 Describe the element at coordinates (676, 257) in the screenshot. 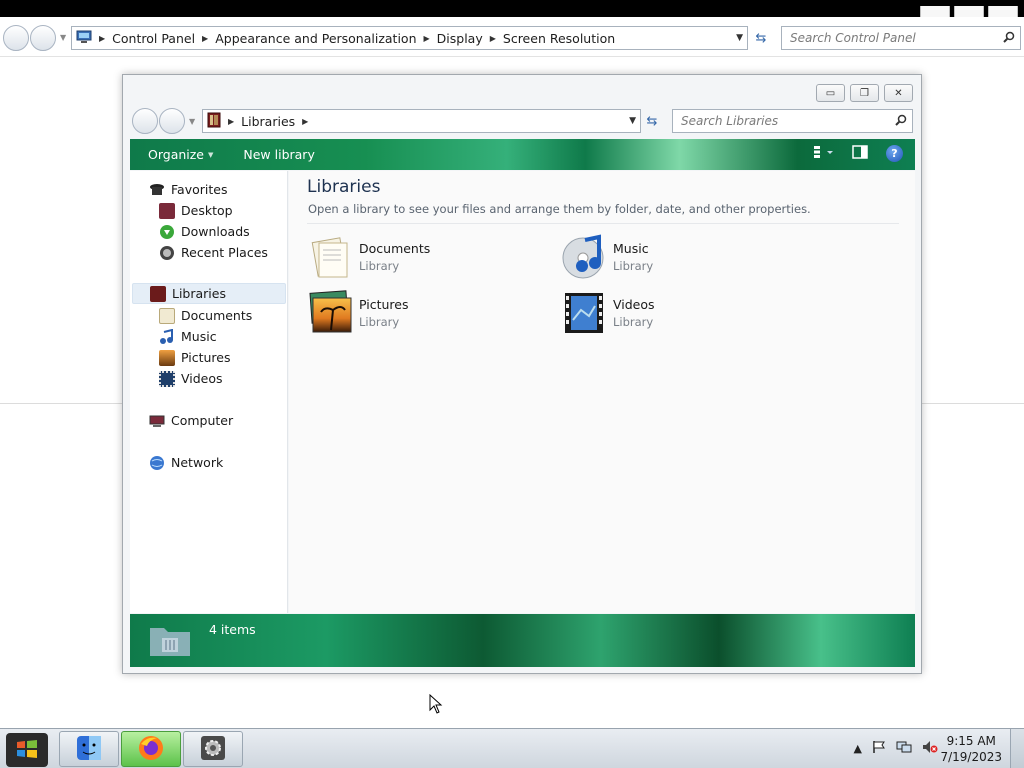

I see `library-music: Music Library` at that location.